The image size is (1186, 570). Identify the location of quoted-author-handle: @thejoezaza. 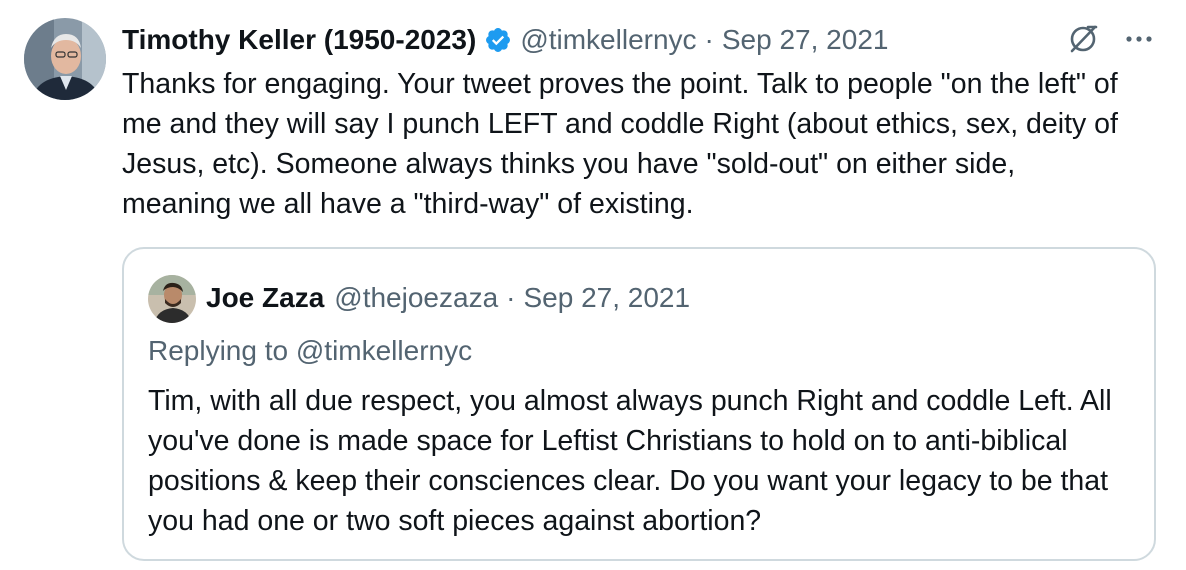
(416, 298).